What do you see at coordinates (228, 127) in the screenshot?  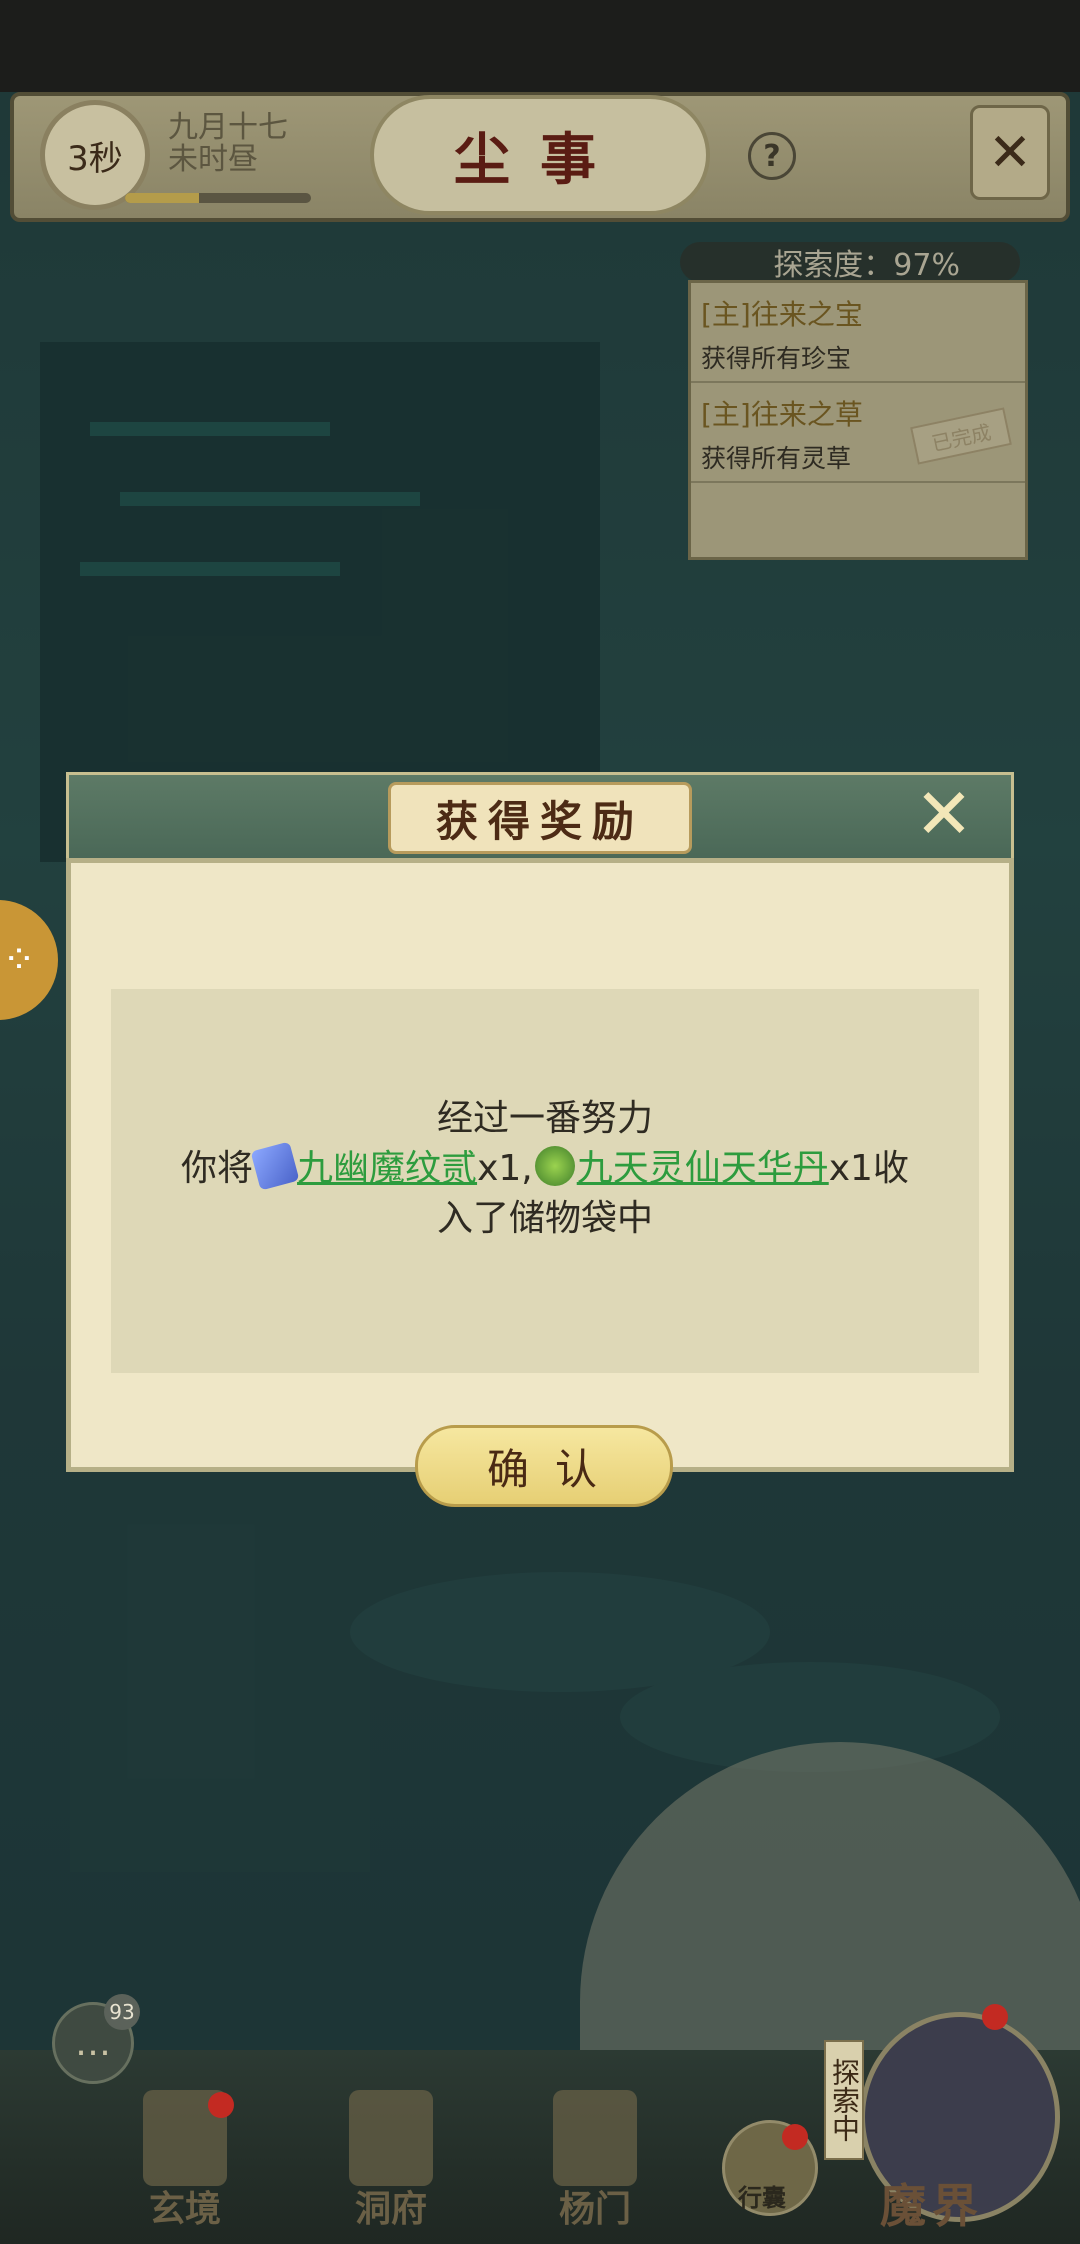 I see `date-line-1: 九月十七` at bounding box center [228, 127].